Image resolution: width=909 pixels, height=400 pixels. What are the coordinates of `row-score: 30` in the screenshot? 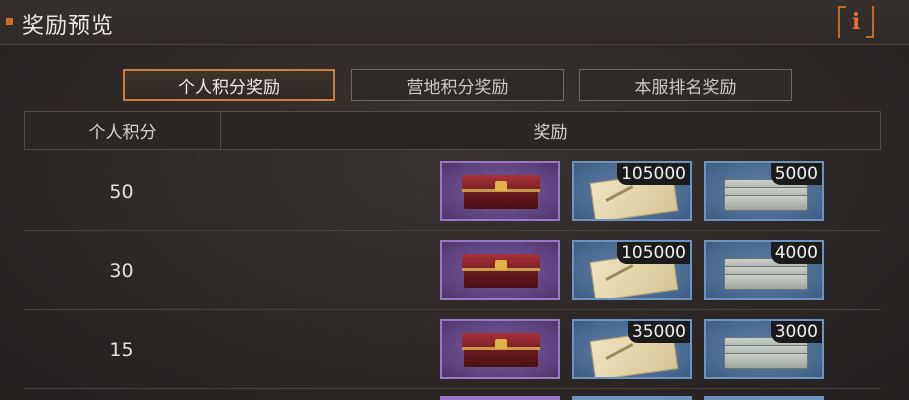 It's located at (121, 271).